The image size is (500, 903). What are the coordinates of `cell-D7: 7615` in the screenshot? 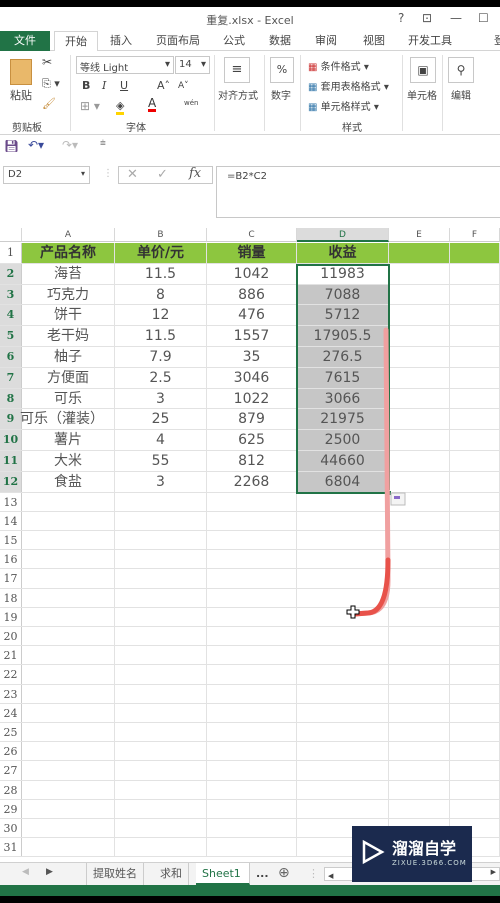 It's located at (343, 377).